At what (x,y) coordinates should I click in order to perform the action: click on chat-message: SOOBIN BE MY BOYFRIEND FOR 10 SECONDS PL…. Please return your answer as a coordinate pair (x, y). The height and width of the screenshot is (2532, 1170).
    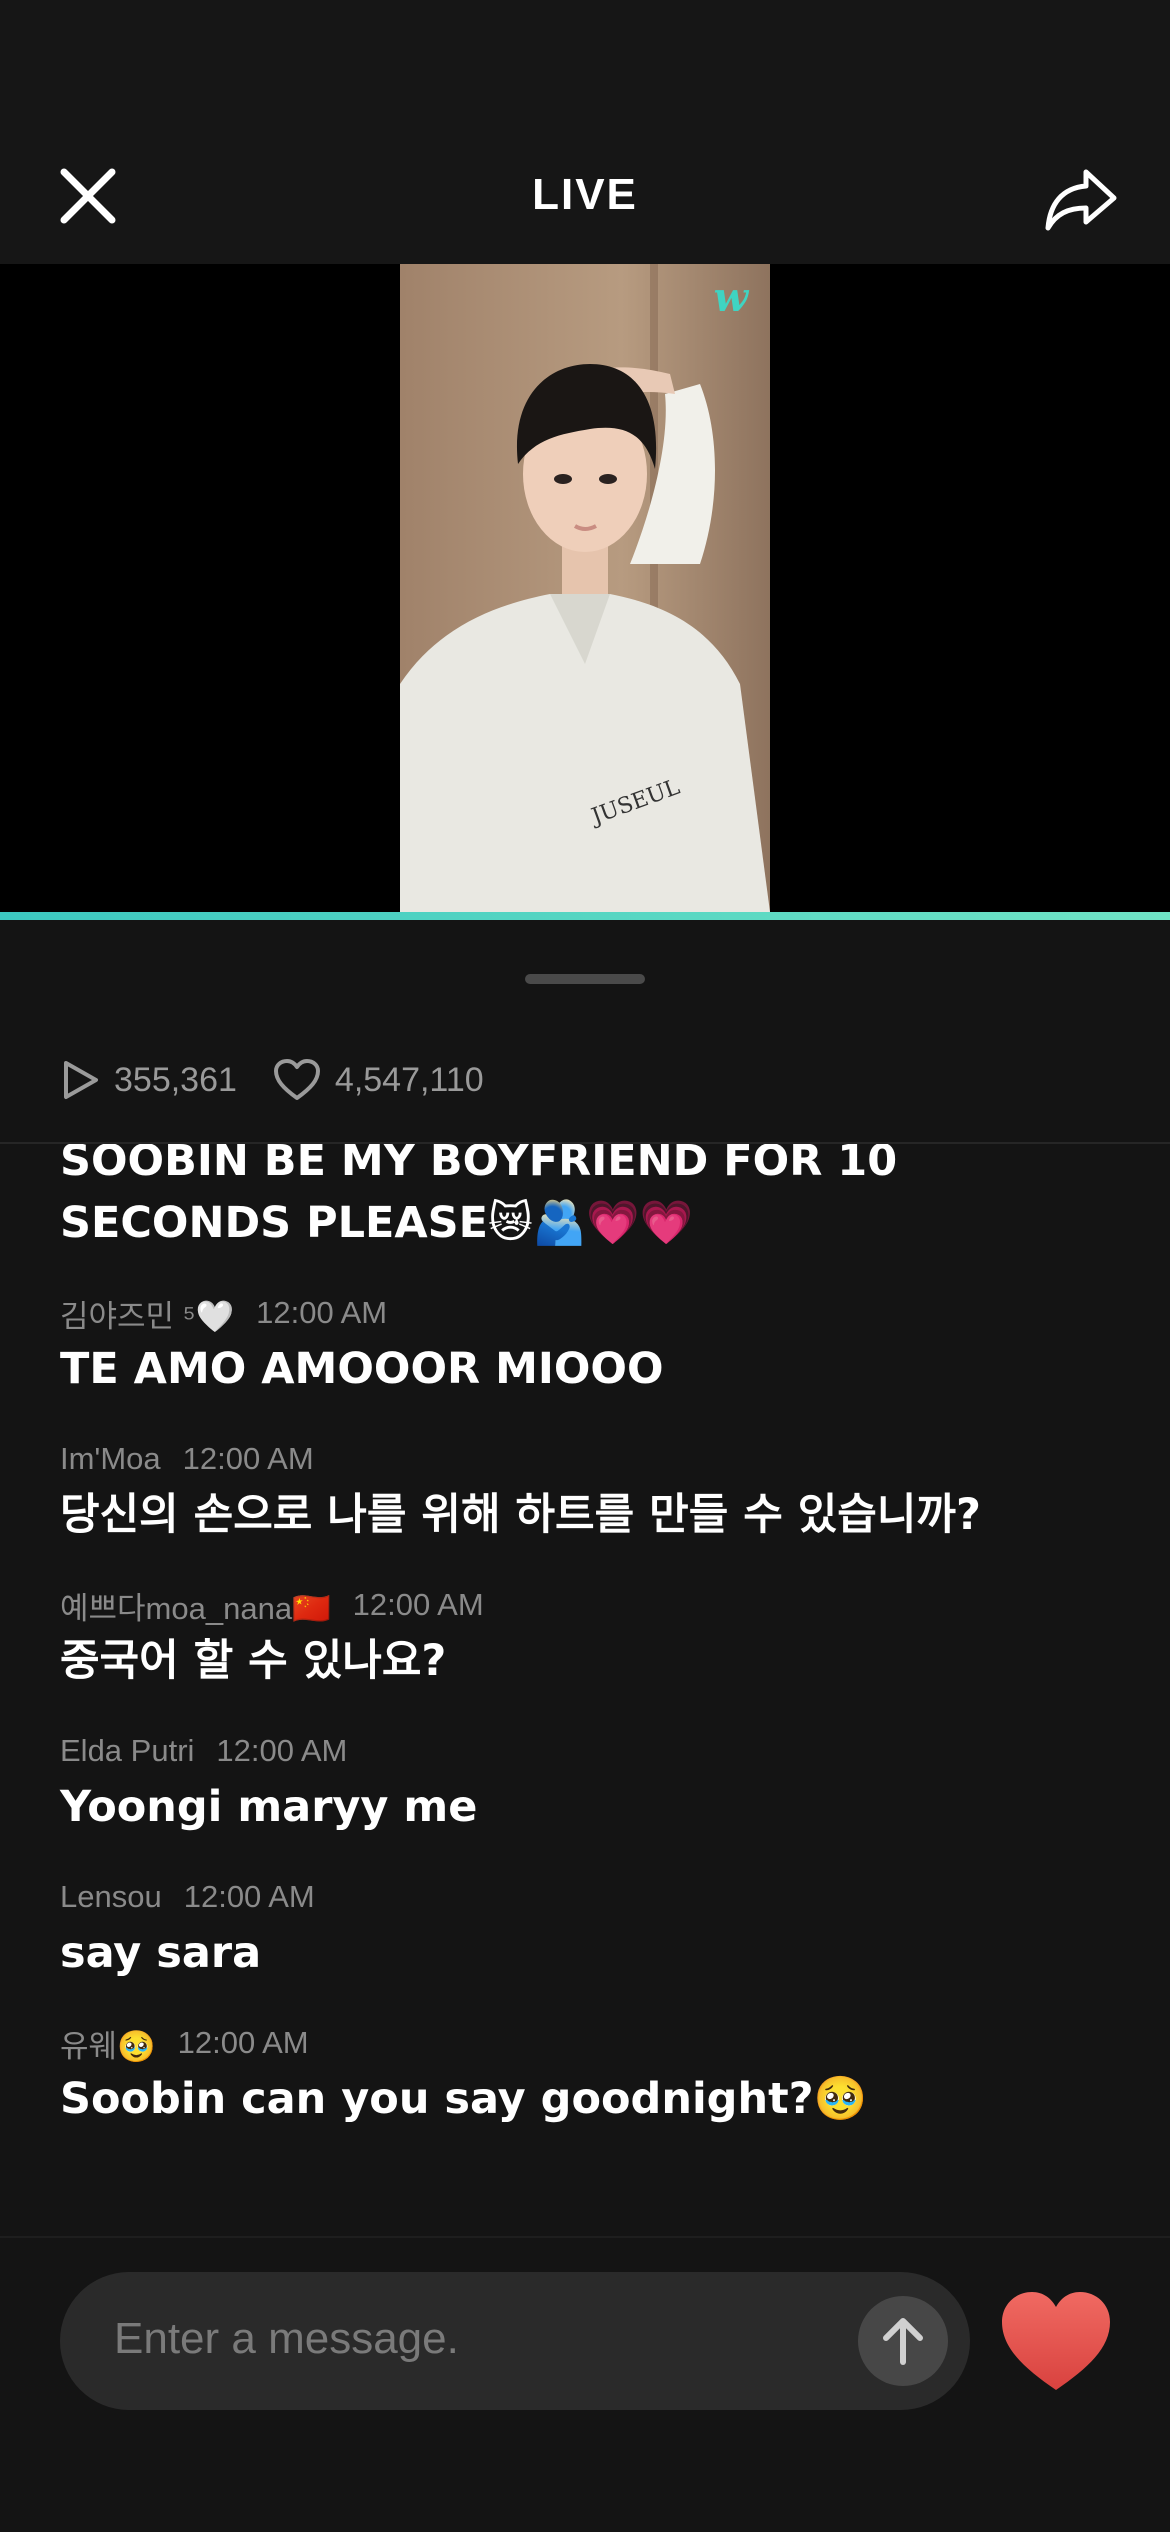
    Looking at the image, I should click on (590, 1199).